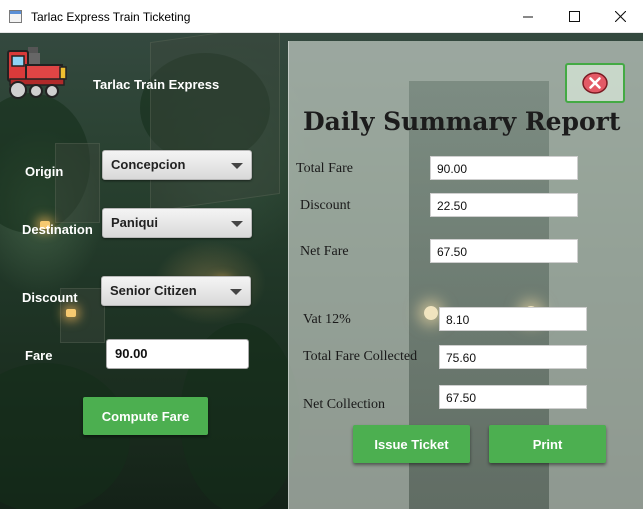 This screenshot has height=509, width=643. Describe the element at coordinates (513, 319) in the screenshot. I see `vat-field: 8.10` at that location.